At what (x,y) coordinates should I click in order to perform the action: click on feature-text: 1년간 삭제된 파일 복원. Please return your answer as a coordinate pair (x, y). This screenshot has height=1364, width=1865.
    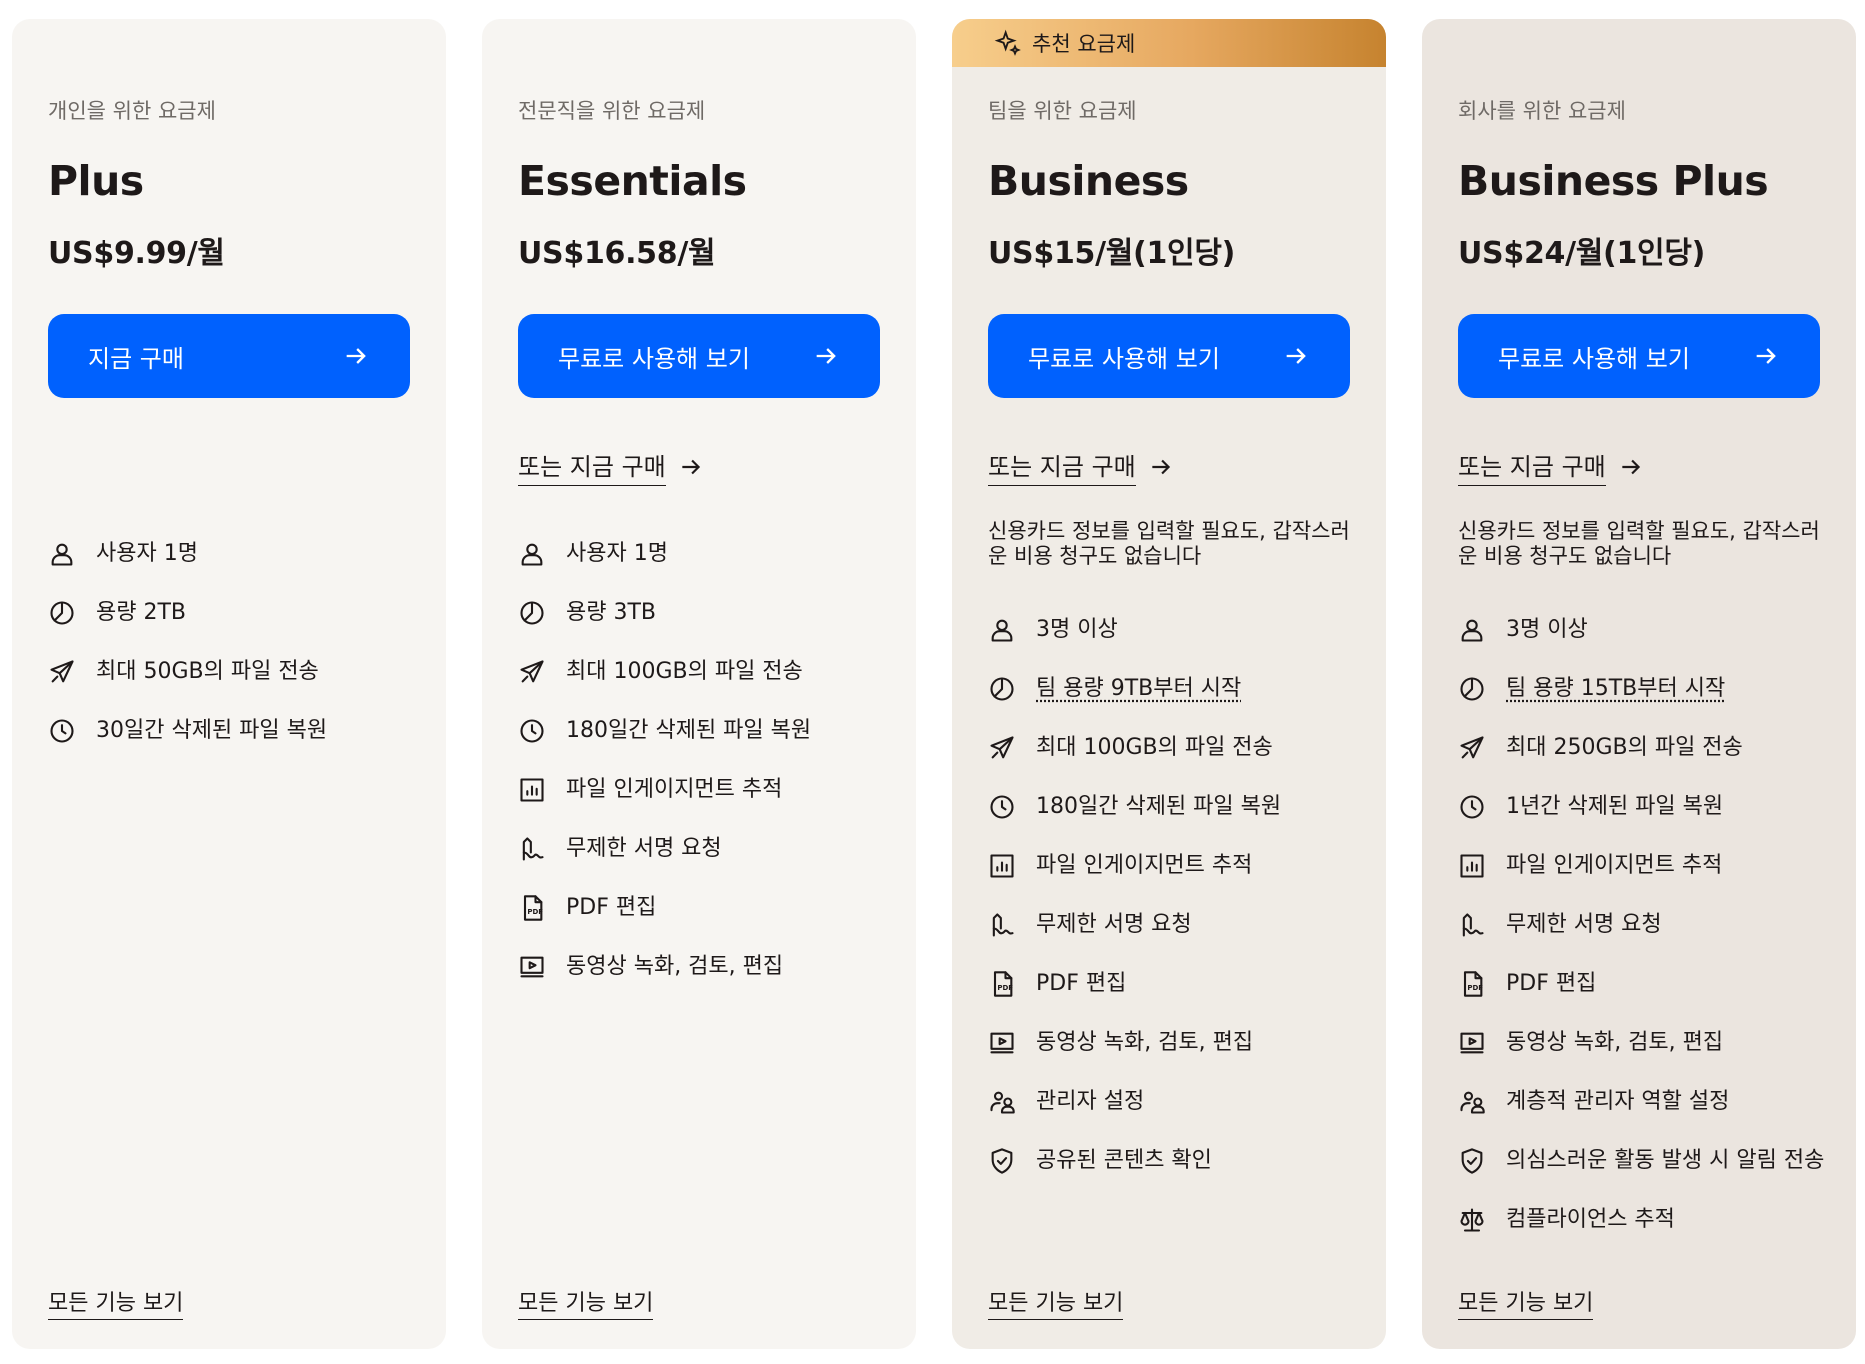
    Looking at the image, I should click on (1615, 806).